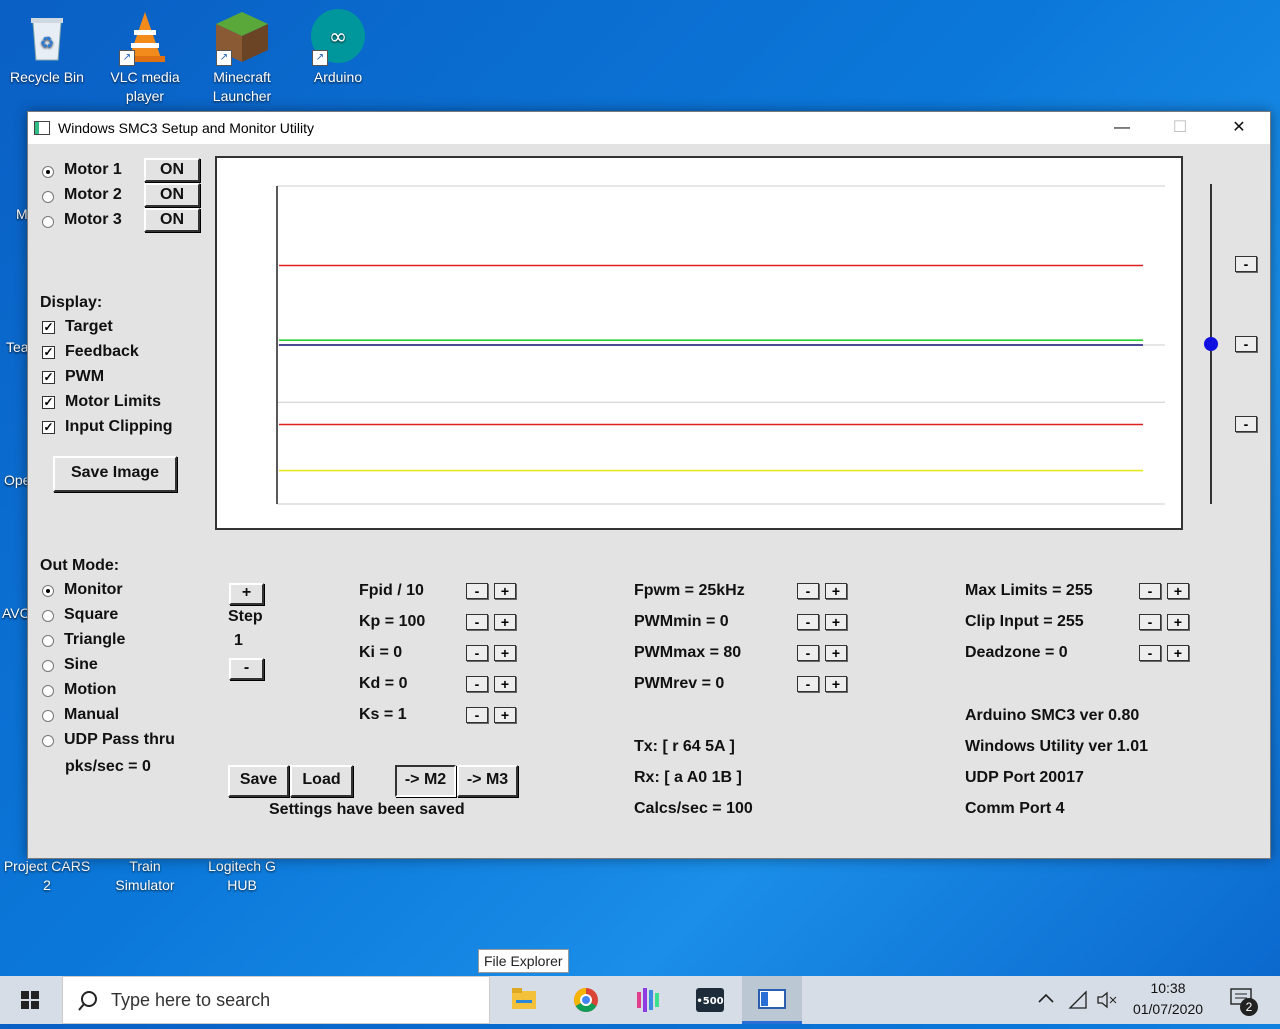 The height and width of the screenshot is (1029, 1280). I want to click on clip-input-minus-button: -, so click(1150, 622).